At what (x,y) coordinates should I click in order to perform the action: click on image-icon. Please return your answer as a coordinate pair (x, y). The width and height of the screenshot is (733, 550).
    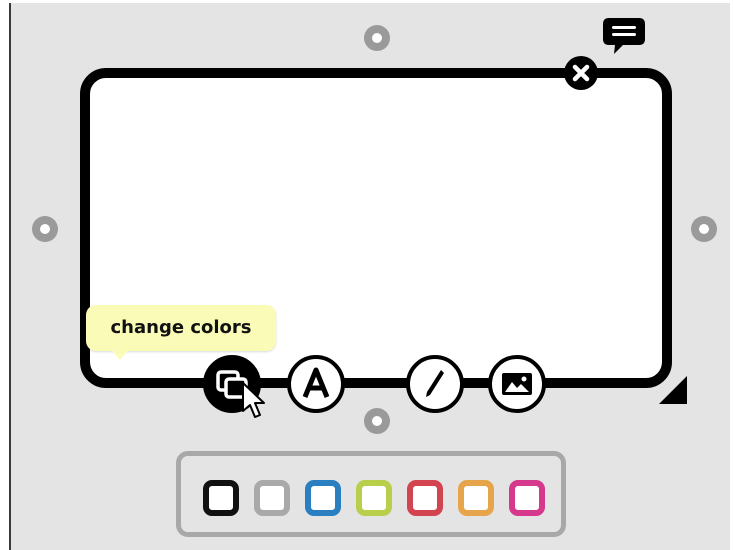
    Looking at the image, I should click on (517, 384).